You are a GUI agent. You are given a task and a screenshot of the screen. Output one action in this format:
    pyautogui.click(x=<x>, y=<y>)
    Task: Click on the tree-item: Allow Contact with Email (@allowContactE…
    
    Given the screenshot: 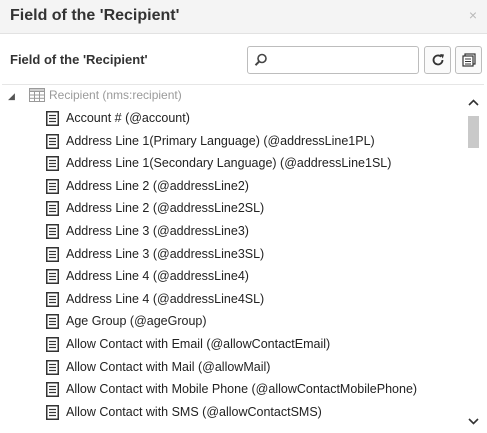 What is the action you would take?
    pyautogui.click(x=233, y=344)
    